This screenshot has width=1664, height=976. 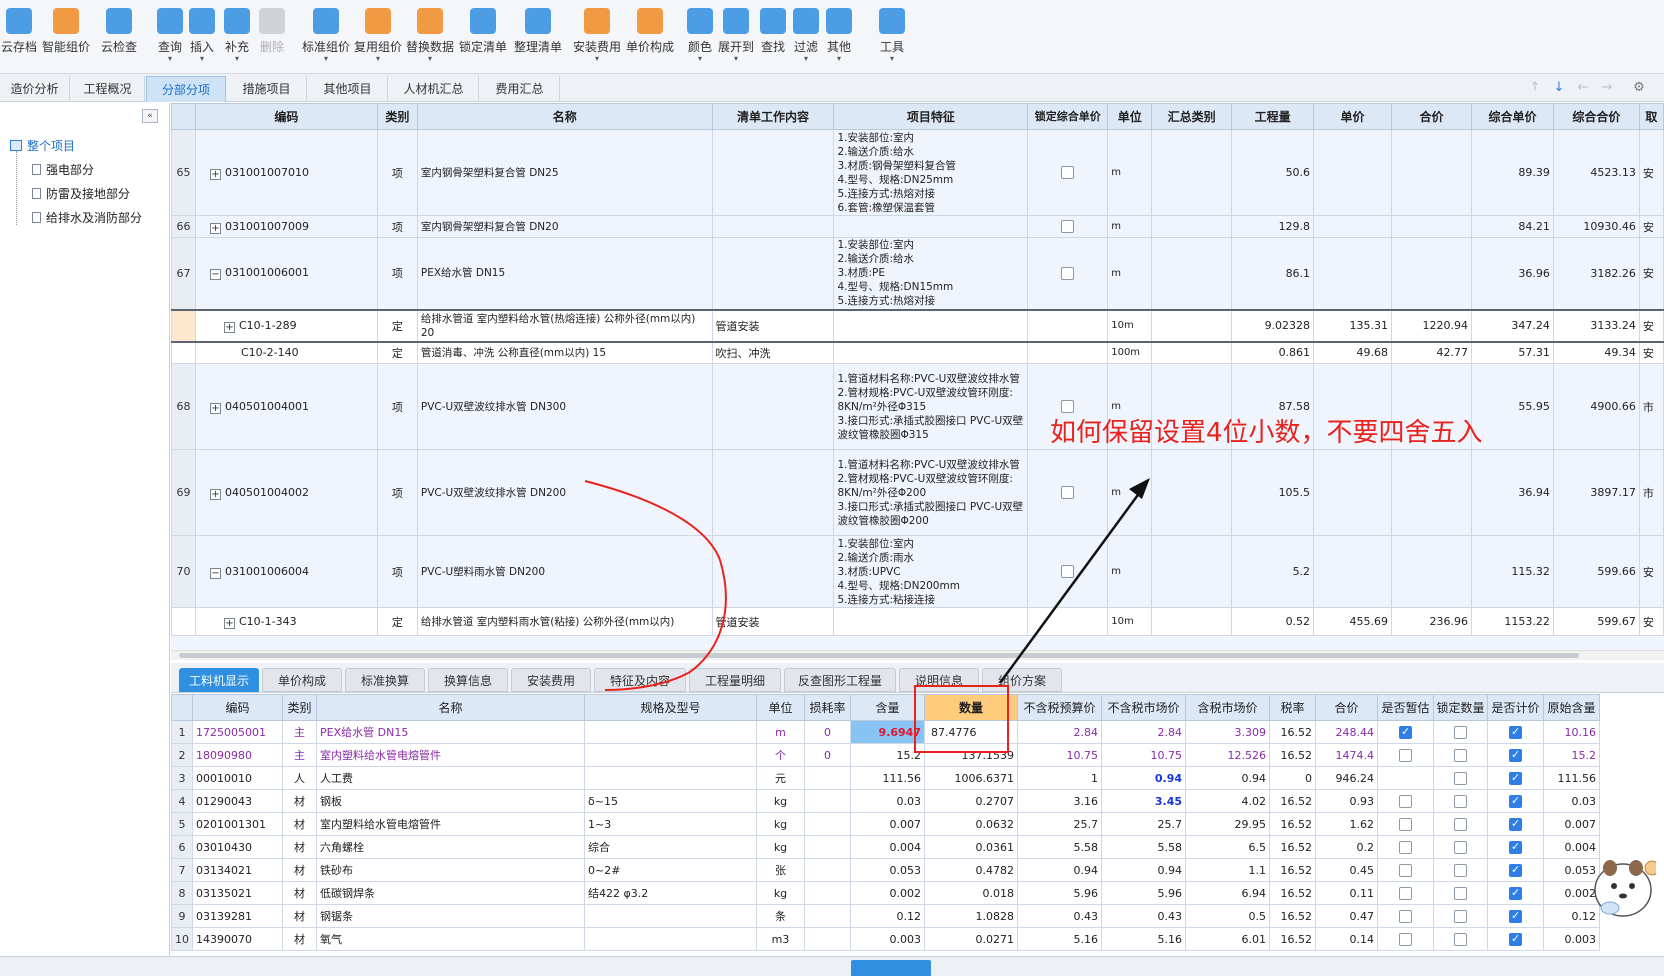 What do you see at coordinates (183, 571) in the screenshot?
I see `cell-num: 70` at bounding box center [183, 571].